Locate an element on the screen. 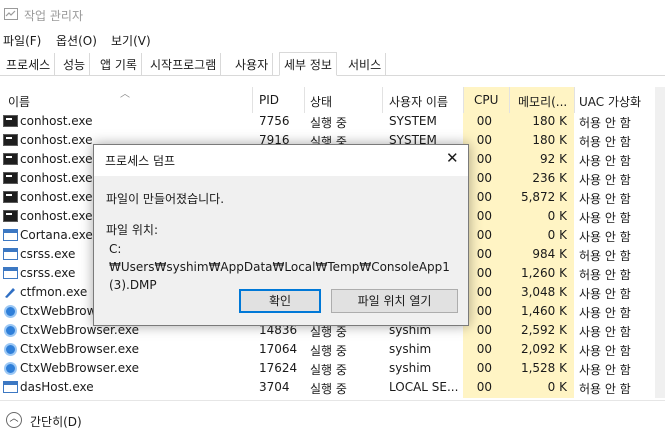 The height and width of the screenshot is (442, 665). process-memory: 92 K is located at coordinates (553, 159).